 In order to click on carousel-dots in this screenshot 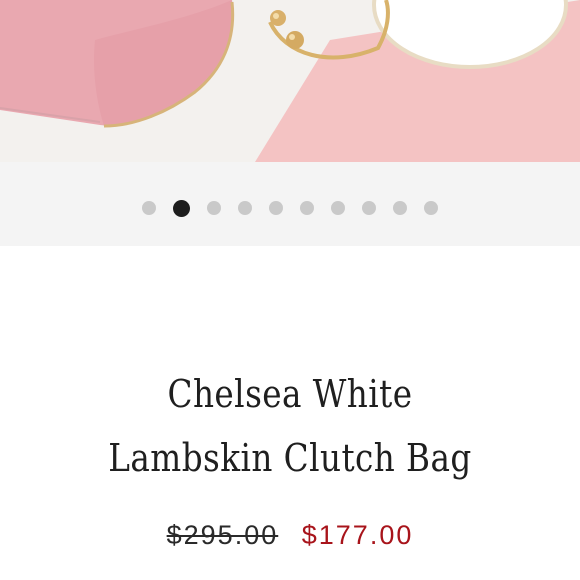, I will do `click(290, 208)`.